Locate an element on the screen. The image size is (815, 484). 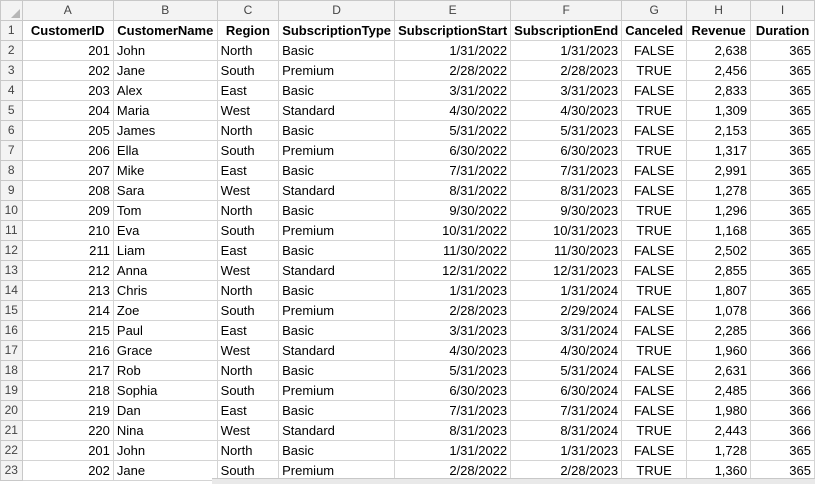
data-cell: 207 is located at coordinates (67, 170).